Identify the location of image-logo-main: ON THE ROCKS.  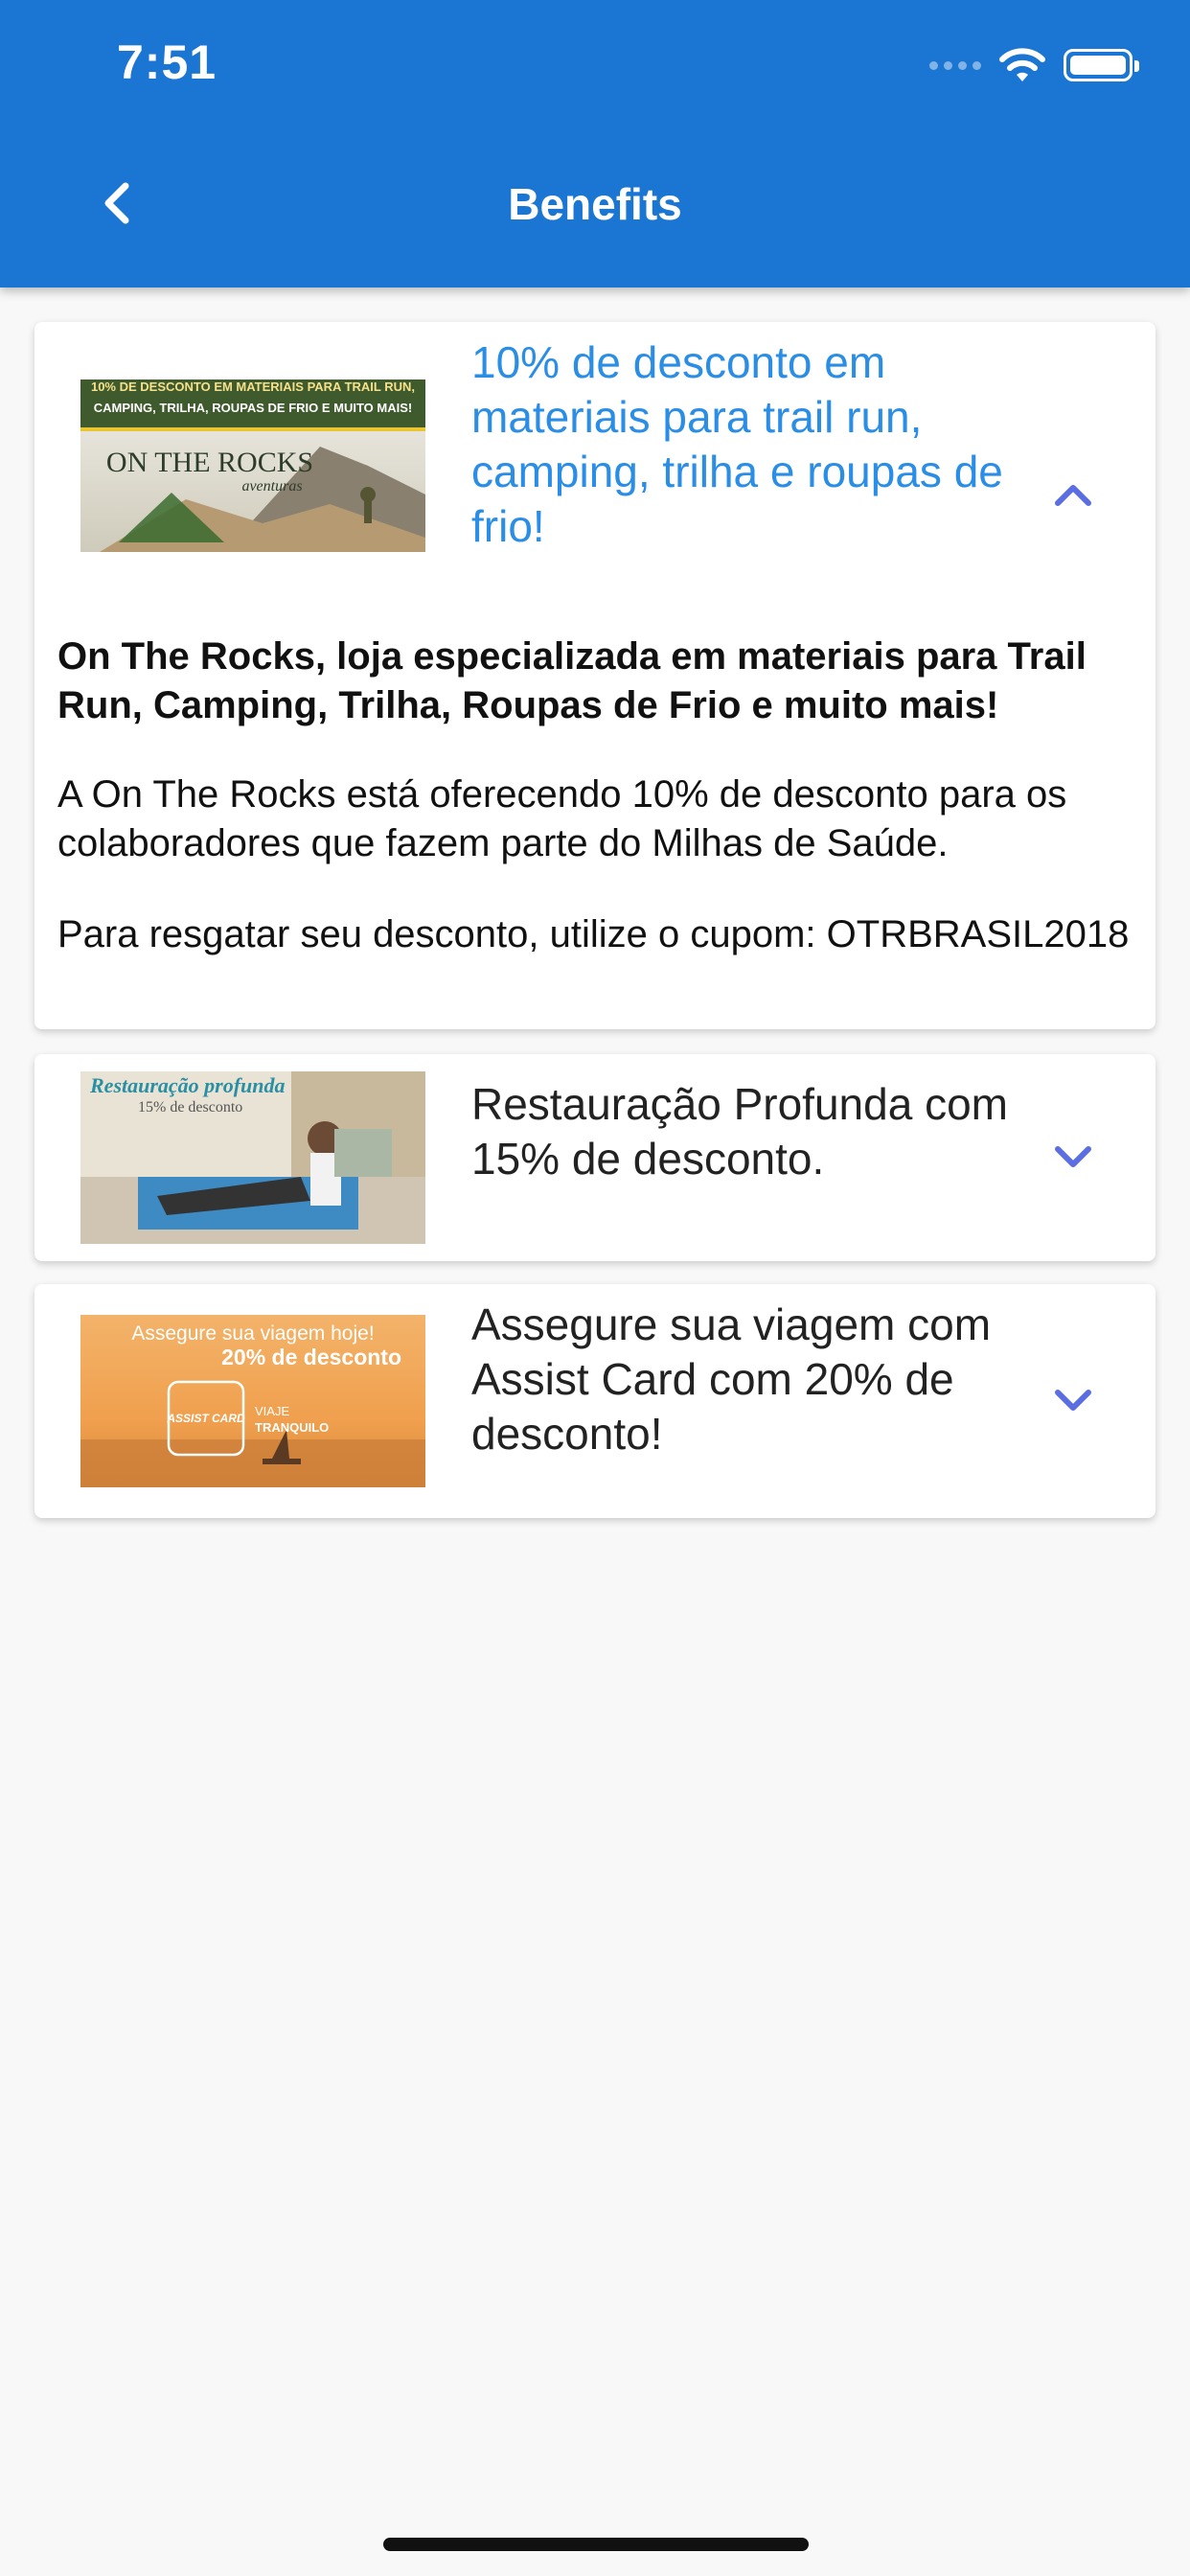
(210, 462).